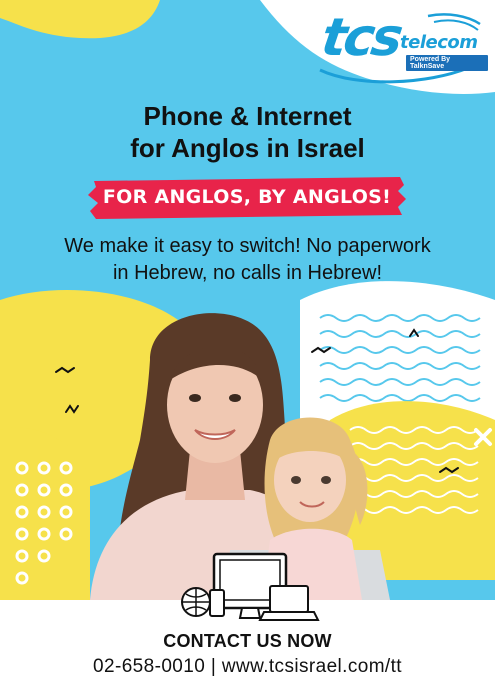 This screenshot has width=495, height=684. Describe the element at coordinates (250, 586) in the screenshot. I see `devices-globe-icon` at that location.